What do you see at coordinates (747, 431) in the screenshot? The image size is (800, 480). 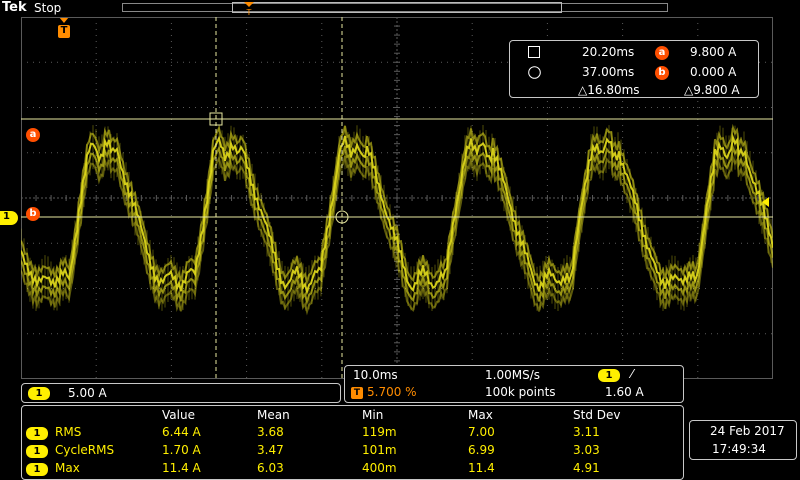 I see `date: 24 Feb 2017` at bounding box center [747, 431].